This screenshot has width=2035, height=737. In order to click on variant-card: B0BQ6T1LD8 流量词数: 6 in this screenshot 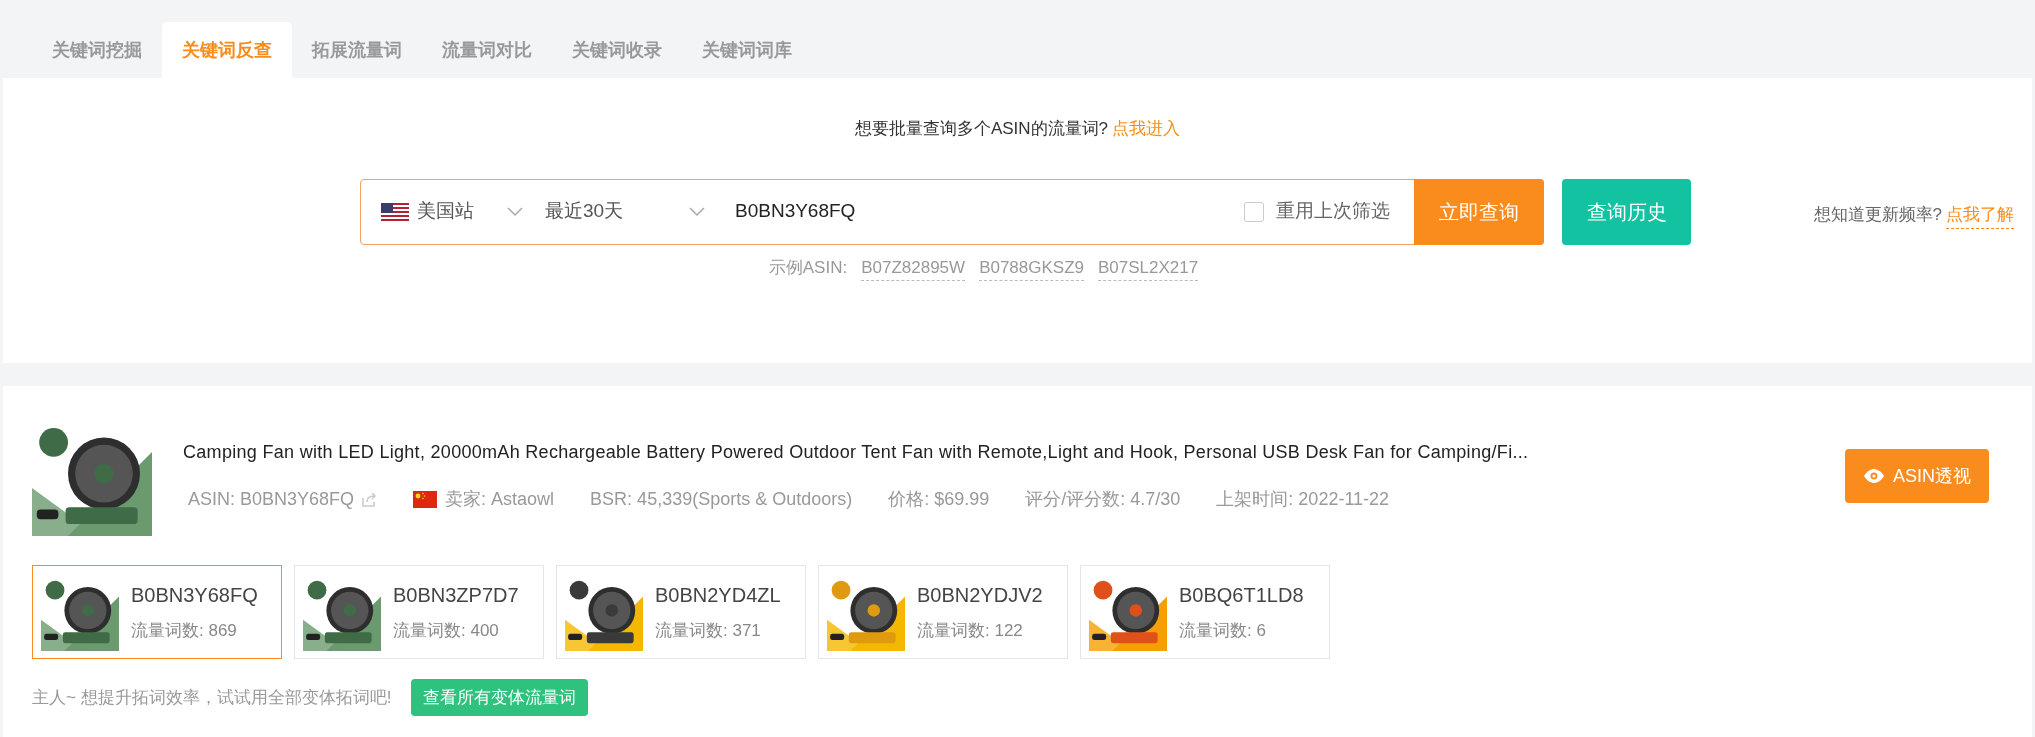, I will do `click(1205, 612)`.